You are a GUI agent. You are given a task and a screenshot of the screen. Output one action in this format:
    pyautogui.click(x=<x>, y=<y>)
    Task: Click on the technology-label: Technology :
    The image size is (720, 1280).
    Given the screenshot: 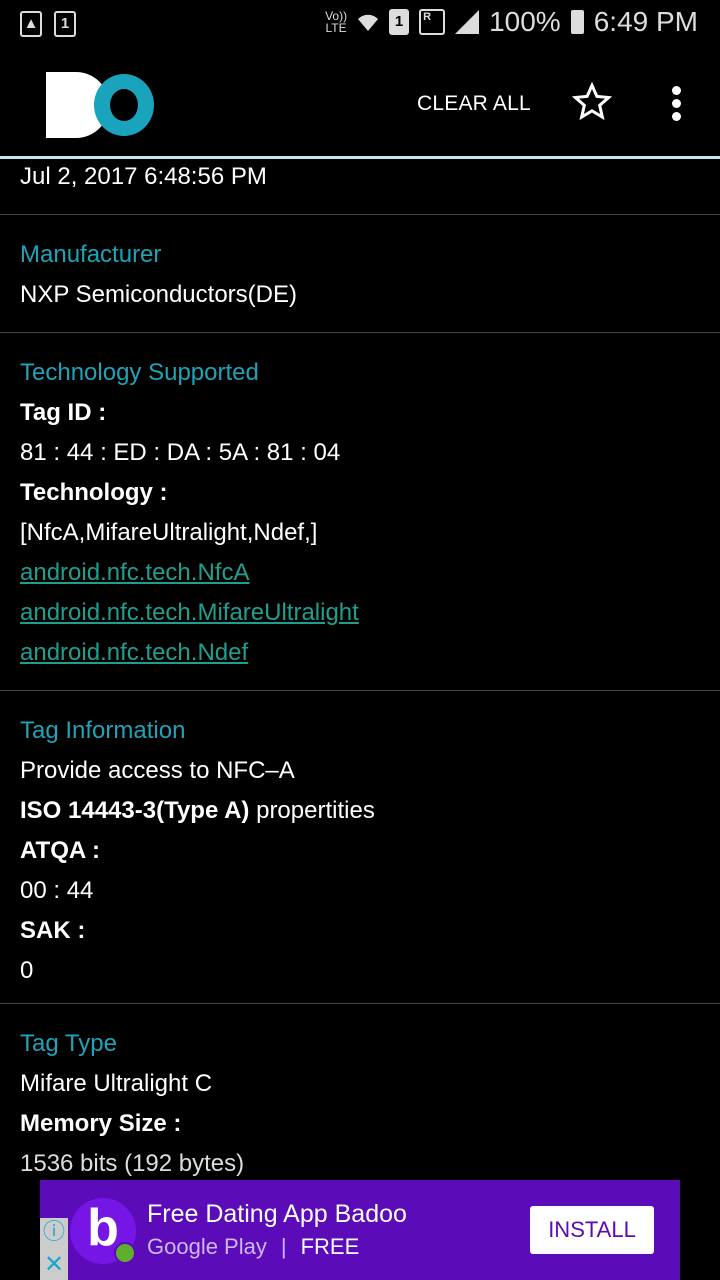 What is the action you would take?
    pyautogui.click(x=94, y=492)
    